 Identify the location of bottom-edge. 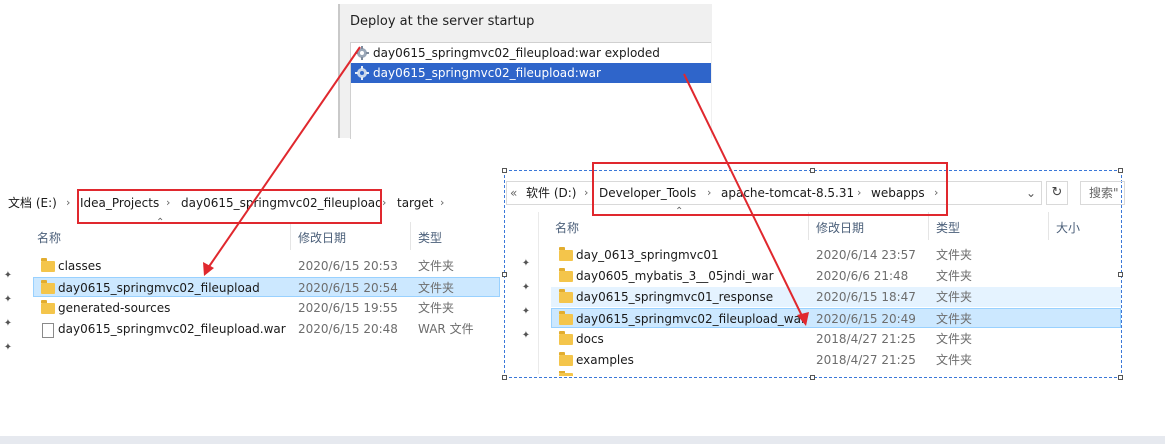
(582, 440).